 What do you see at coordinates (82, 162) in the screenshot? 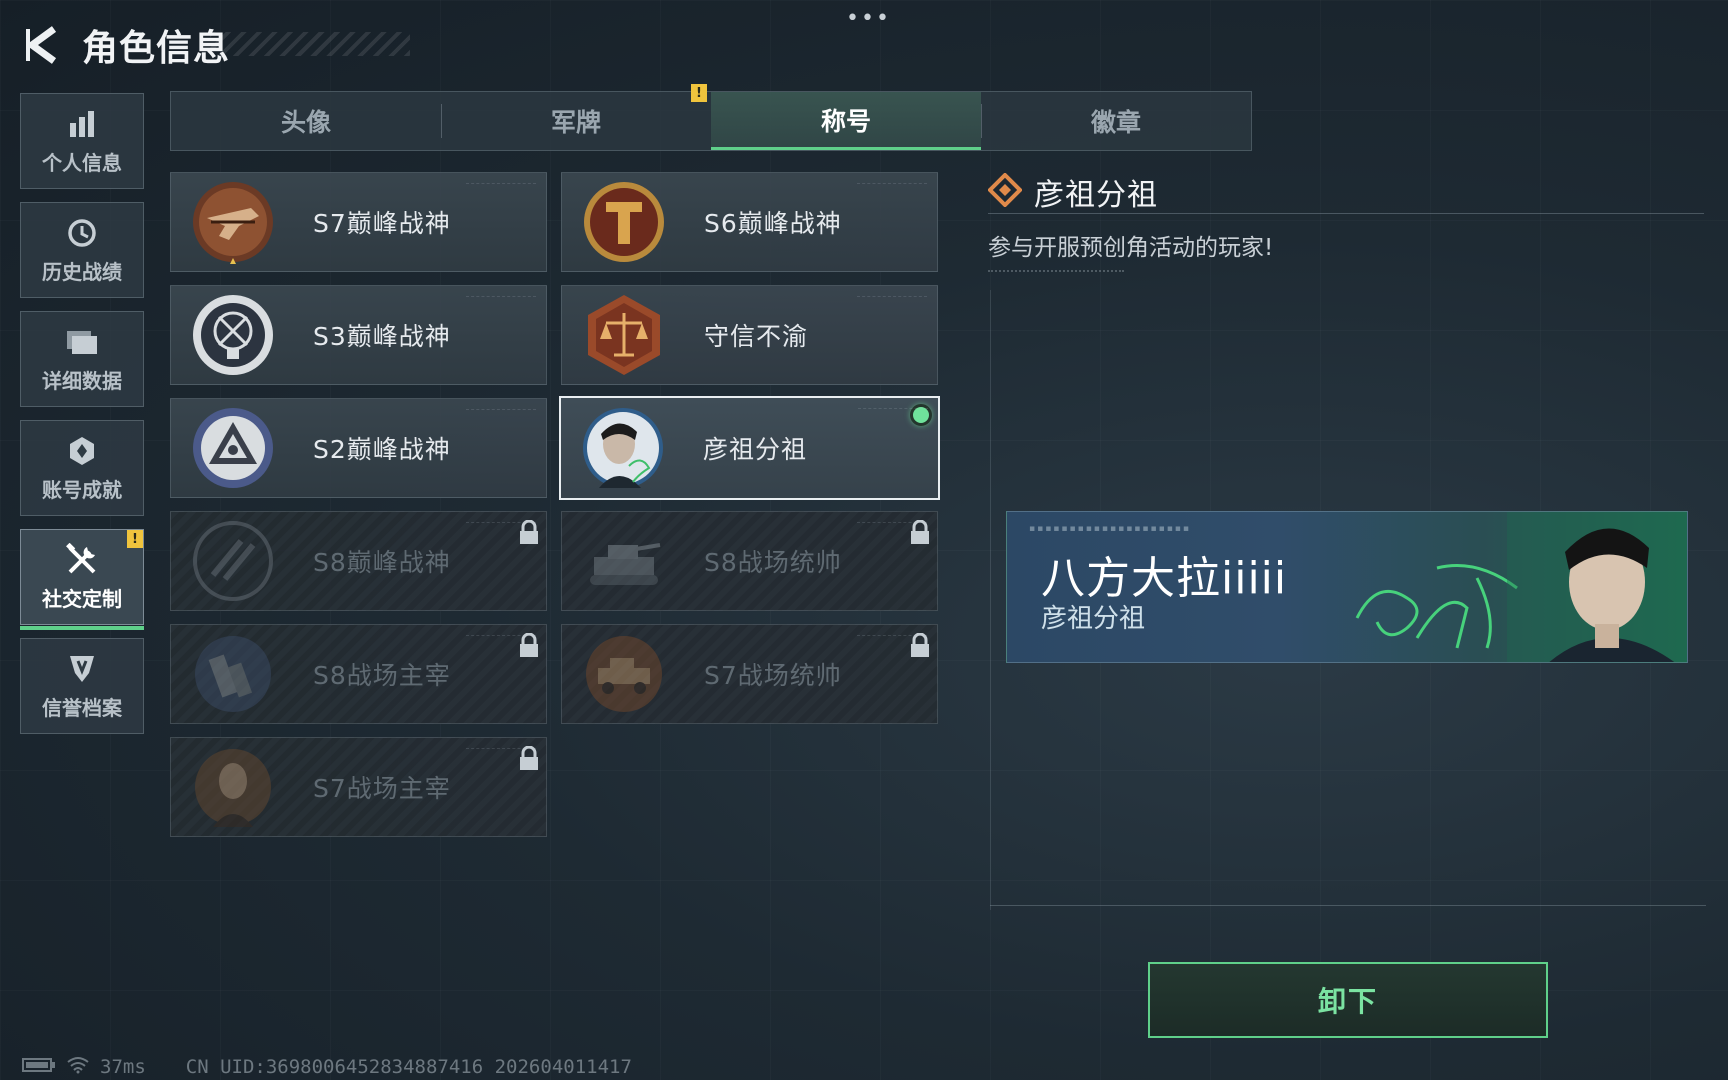
I see `sidebar-item-label: 个人信息` at bounding box center [82, 162].